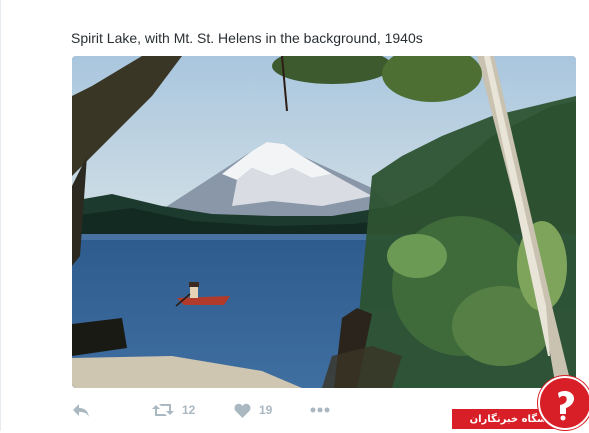 The image size is (589, 433). I want to click on reply-button, so click(81, 410).